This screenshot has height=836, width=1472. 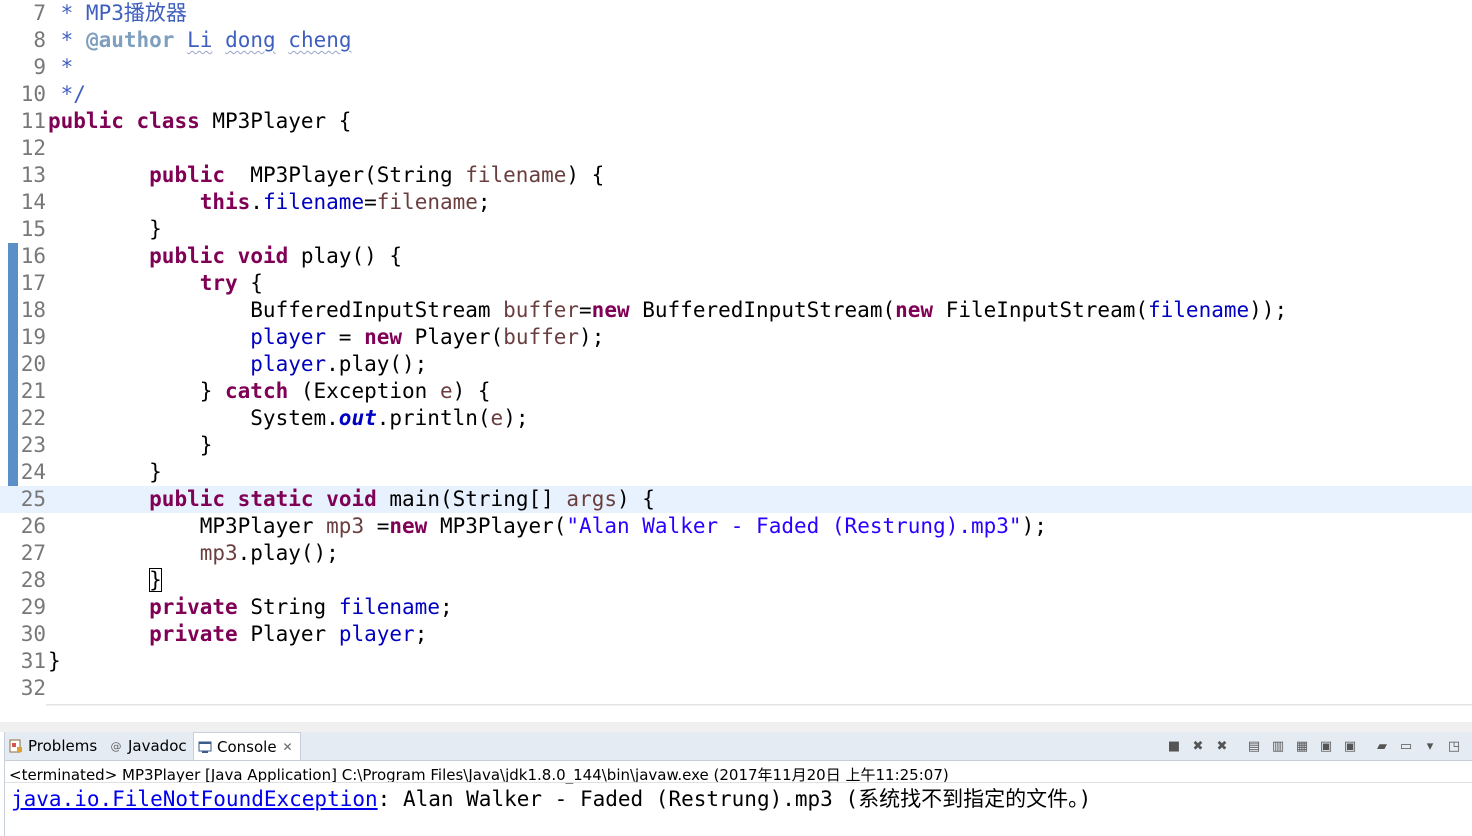 I want to click on tab-console: Console ✕, so click(x=247, y=746).